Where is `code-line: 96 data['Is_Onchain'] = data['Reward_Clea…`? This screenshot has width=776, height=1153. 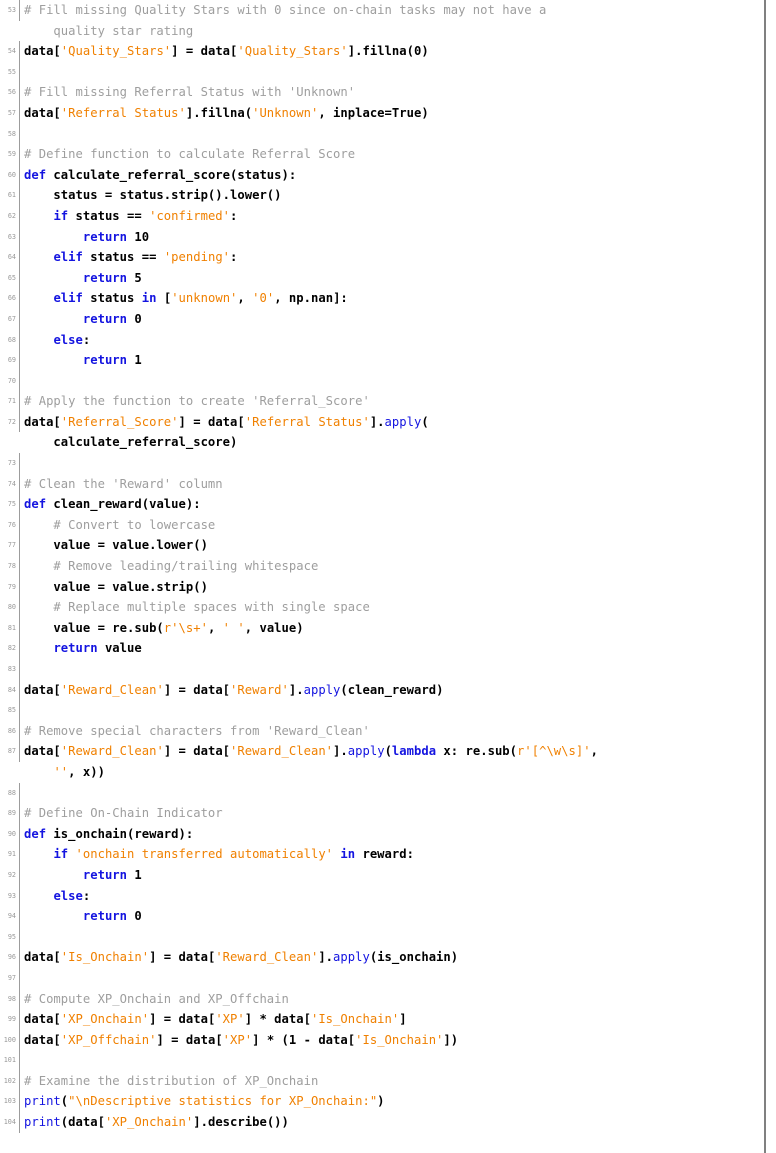 code-line: 96 data['Is_Onchain'] = data['Reward_Clea… is located at coordinates (388, 957).